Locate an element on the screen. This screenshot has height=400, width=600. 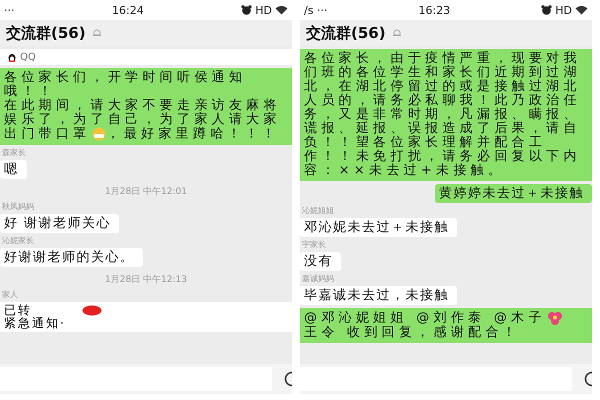
status-text: /s ··· is located at coordinates (316, 10).